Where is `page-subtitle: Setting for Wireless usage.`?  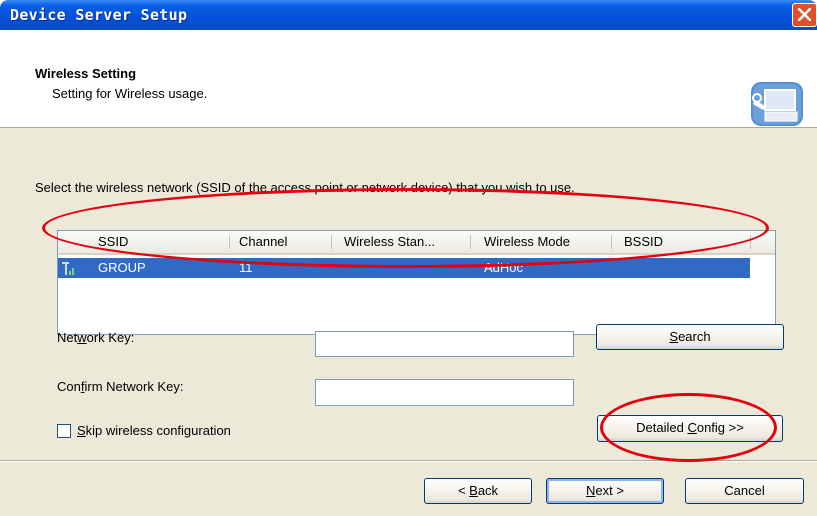 page-subtitle: Setting for Wireless usage. is located at coordinates (130, 93).